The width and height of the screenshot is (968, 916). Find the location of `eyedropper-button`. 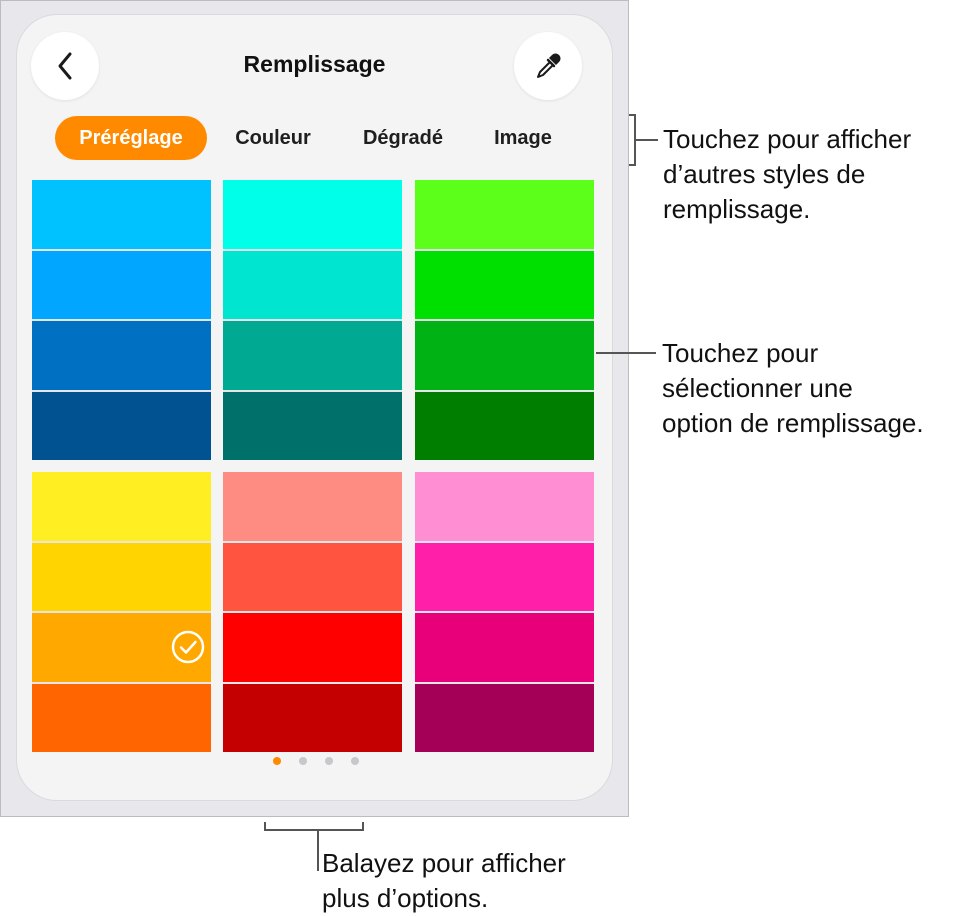

eyedropper-button is located at coordinates (548, 66).